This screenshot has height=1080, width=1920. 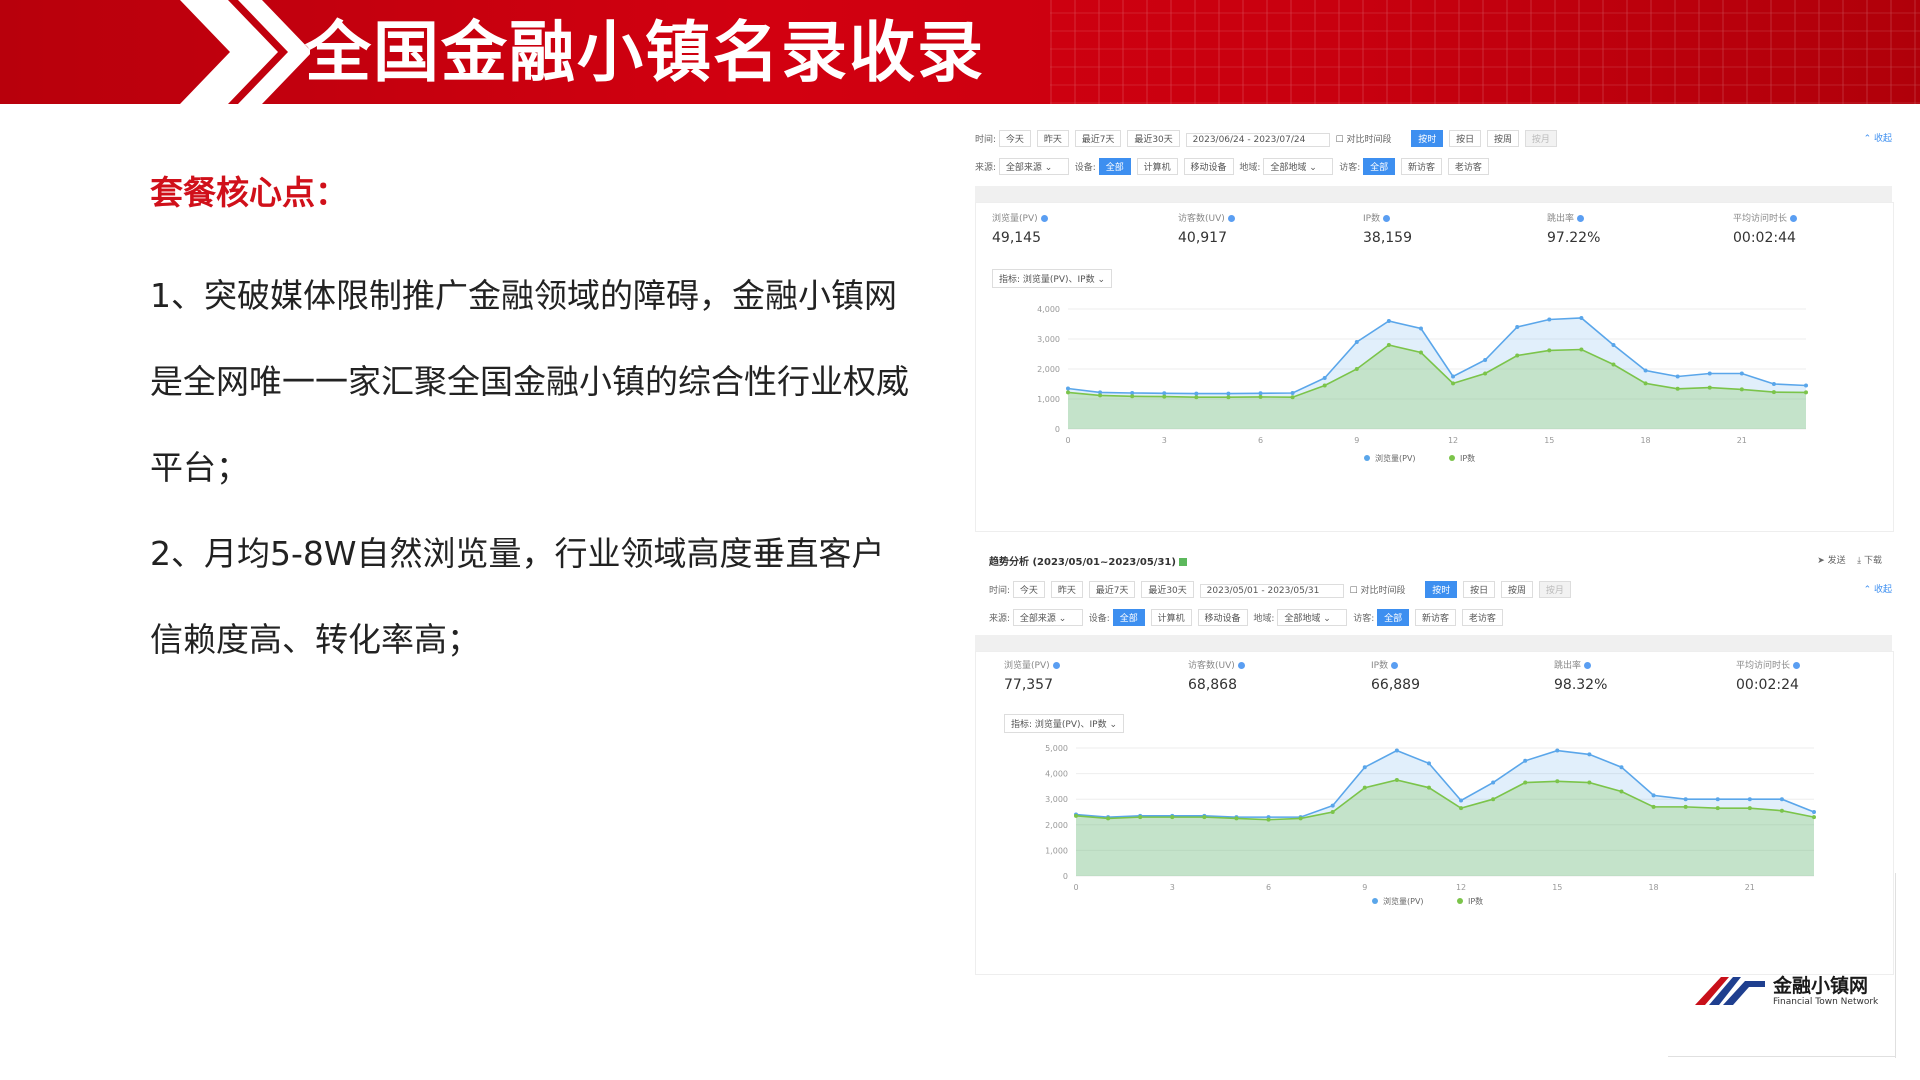 What do you see at coordinates (1387, 228) in the screenshot?
I see `metric-ip: IP数 38,159` at bounding box center [1387, 228].